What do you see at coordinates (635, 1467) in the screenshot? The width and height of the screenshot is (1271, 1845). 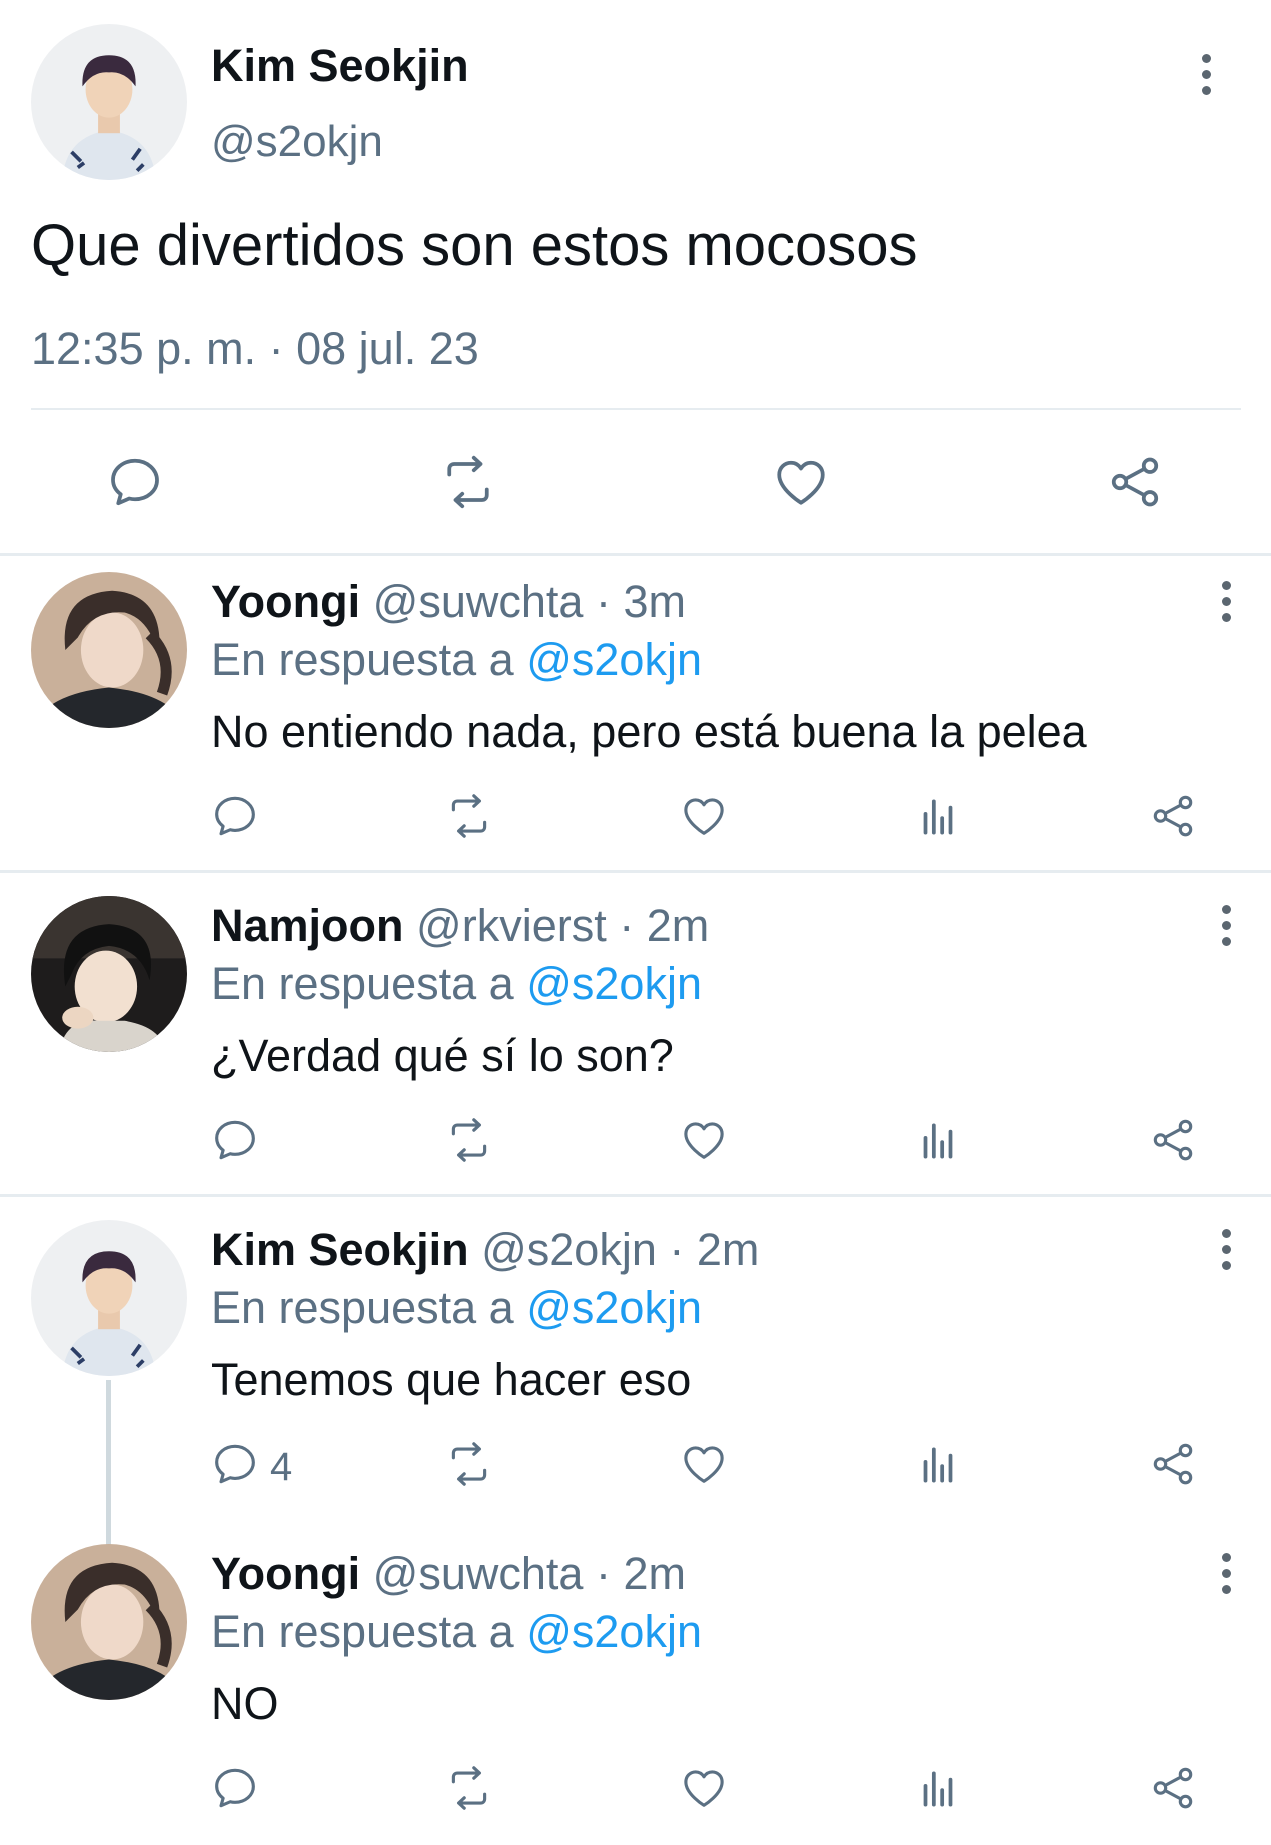 I see `action-bar: 4` at bounding box center [635, 1467].